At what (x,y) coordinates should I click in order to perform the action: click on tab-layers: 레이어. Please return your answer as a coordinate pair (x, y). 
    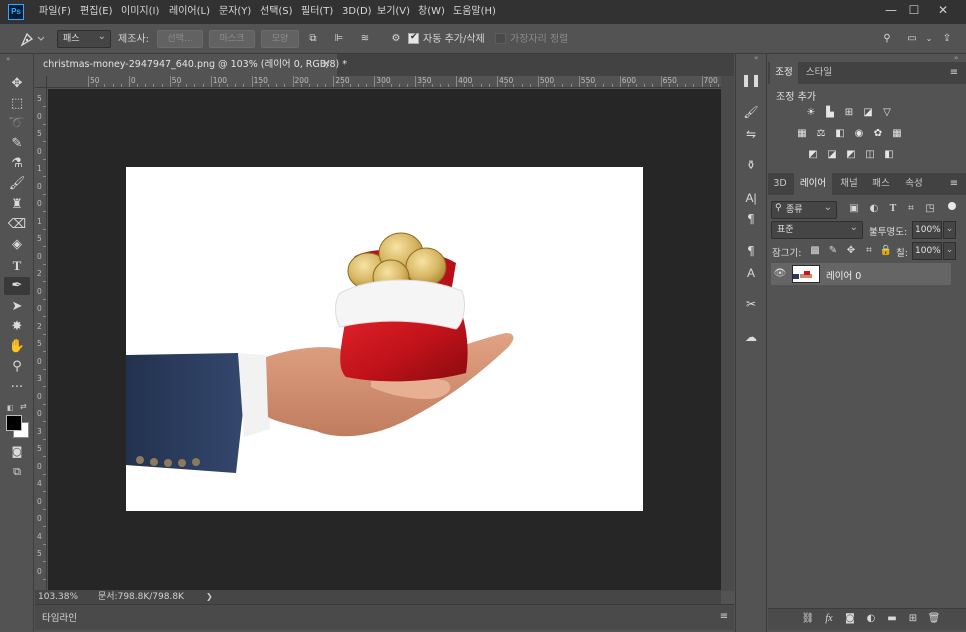
    Looking at the image, I should click on (813, 184).